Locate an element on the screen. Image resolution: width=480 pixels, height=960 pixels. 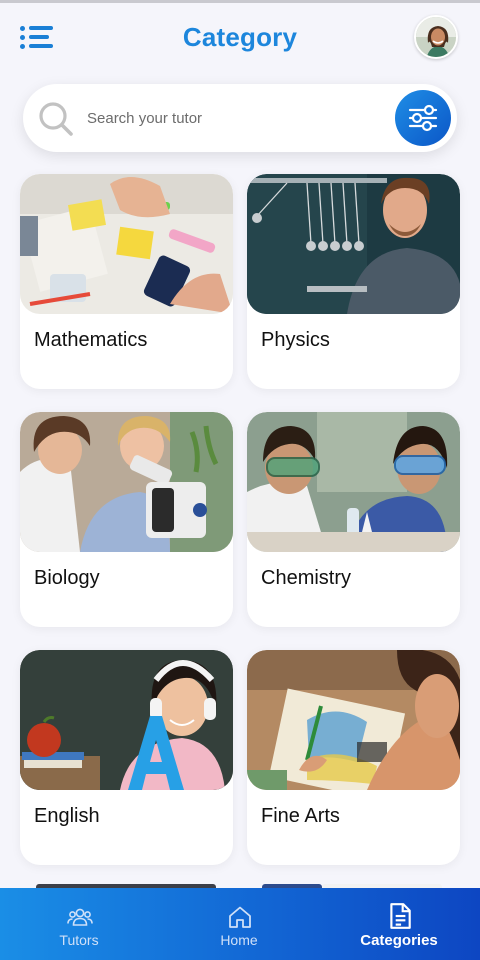
nav-label: Categories is located at coordinates (399, 940).